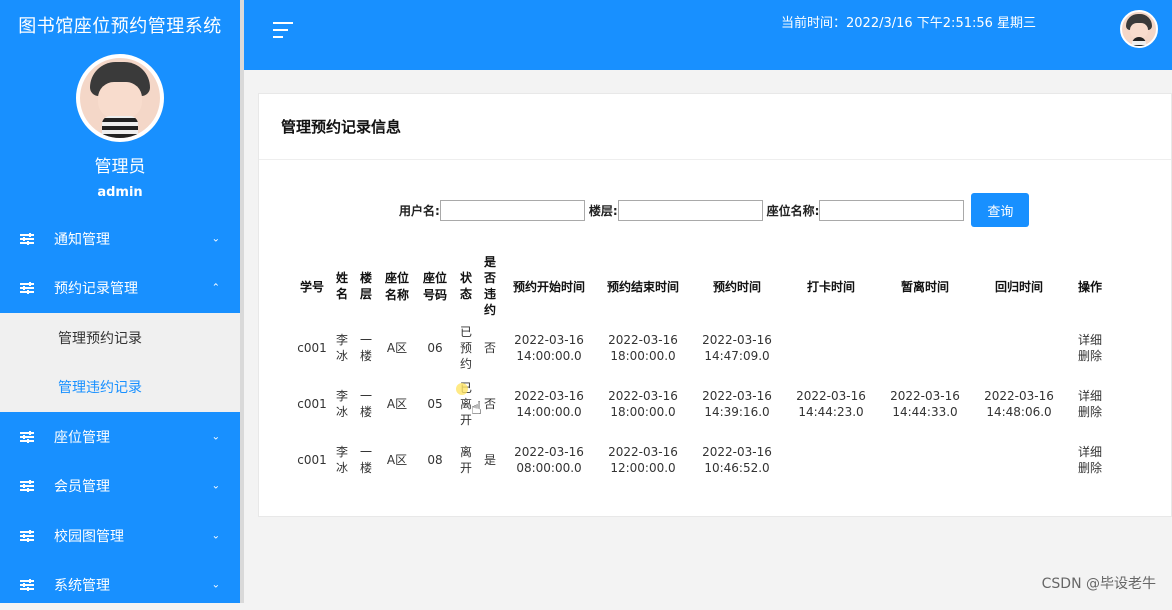  I want to click on sidebar-item-label: 座位管理, so click(82, 437).